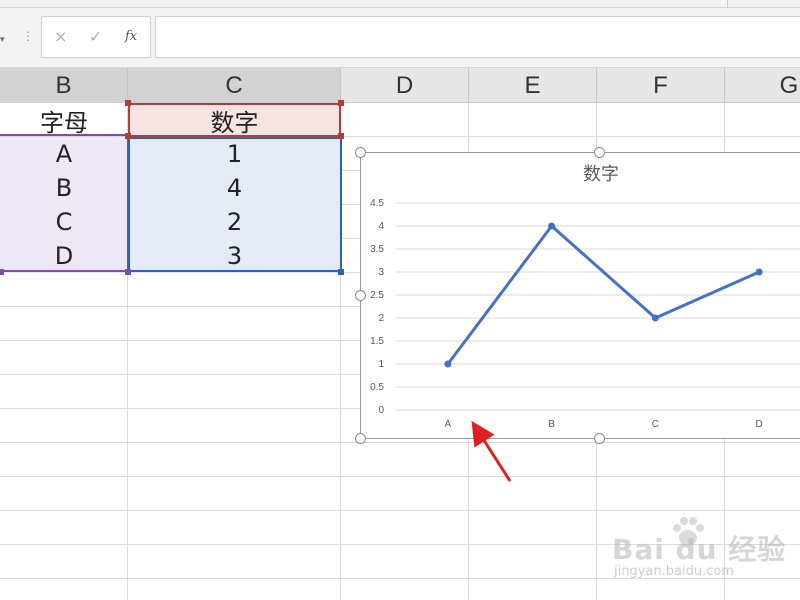 This screenshot has width=800, height=600. I want to click on y-tick-label: 4, so click(381, 226).